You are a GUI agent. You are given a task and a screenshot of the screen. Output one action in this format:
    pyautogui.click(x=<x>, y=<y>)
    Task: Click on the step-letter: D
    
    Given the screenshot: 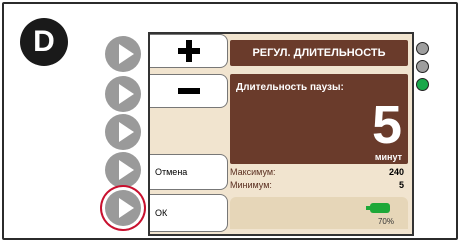 What is the action you would take?
    pyautogui.click(x=44, y=41)
    